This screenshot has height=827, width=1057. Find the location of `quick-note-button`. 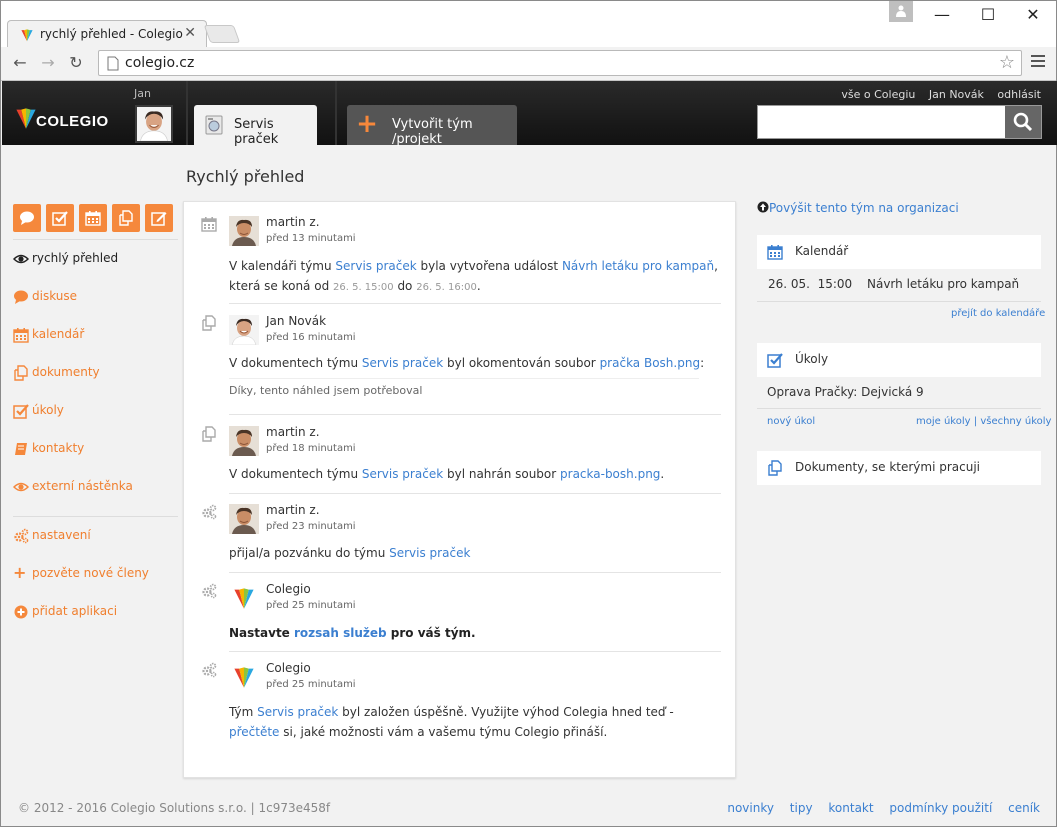

quick-note-button is located at coordinates (159, 218).